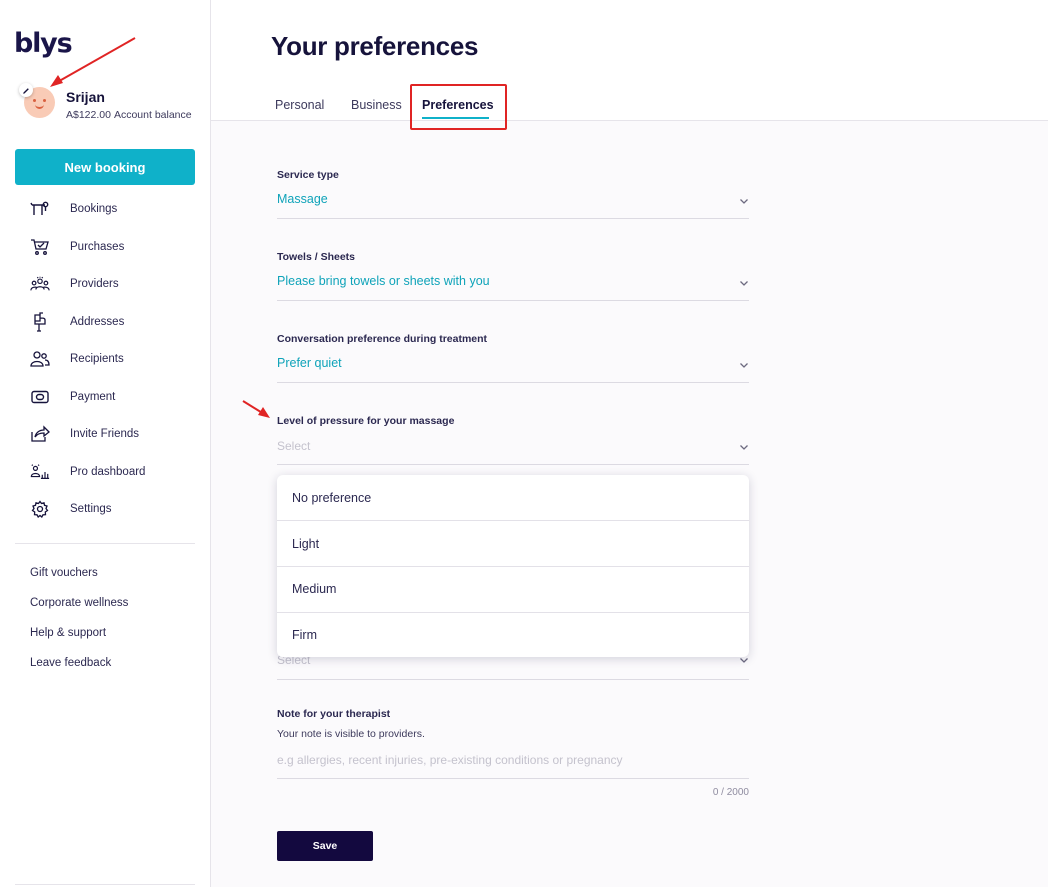 The height and width of the screenshot is (887, 1048). What do you see at coordinates (88, 115) in the screenshot?
I see `balance-amount: A$122.00` at bounding box center [88, 115].